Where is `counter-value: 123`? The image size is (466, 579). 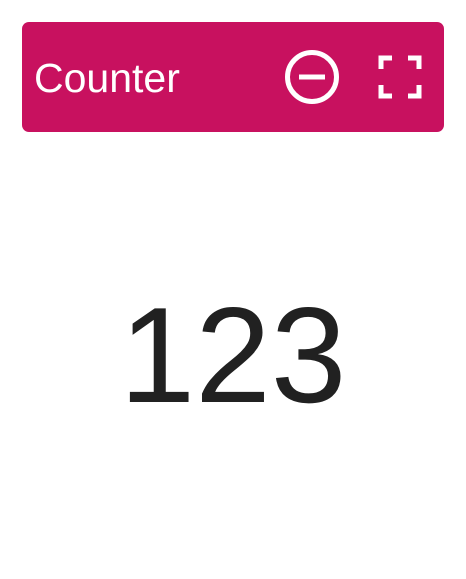
counter-value: 123 is located at coordinates (233, 355).